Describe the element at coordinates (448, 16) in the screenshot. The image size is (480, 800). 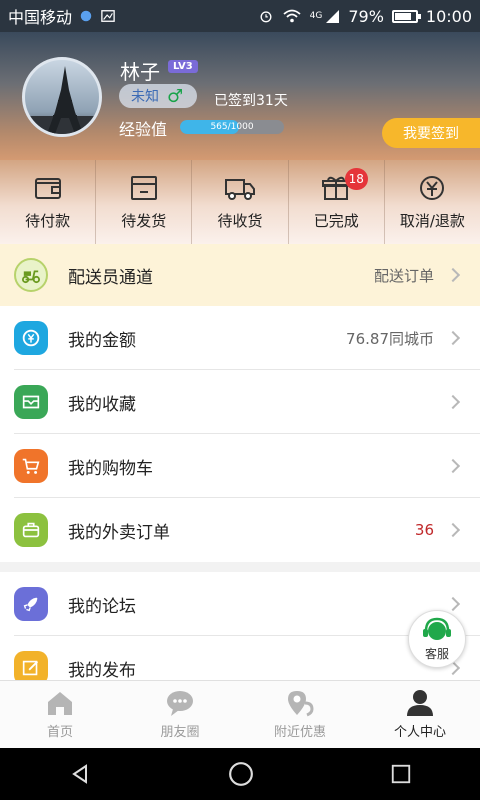
I see `clock: 10:00` at that location.